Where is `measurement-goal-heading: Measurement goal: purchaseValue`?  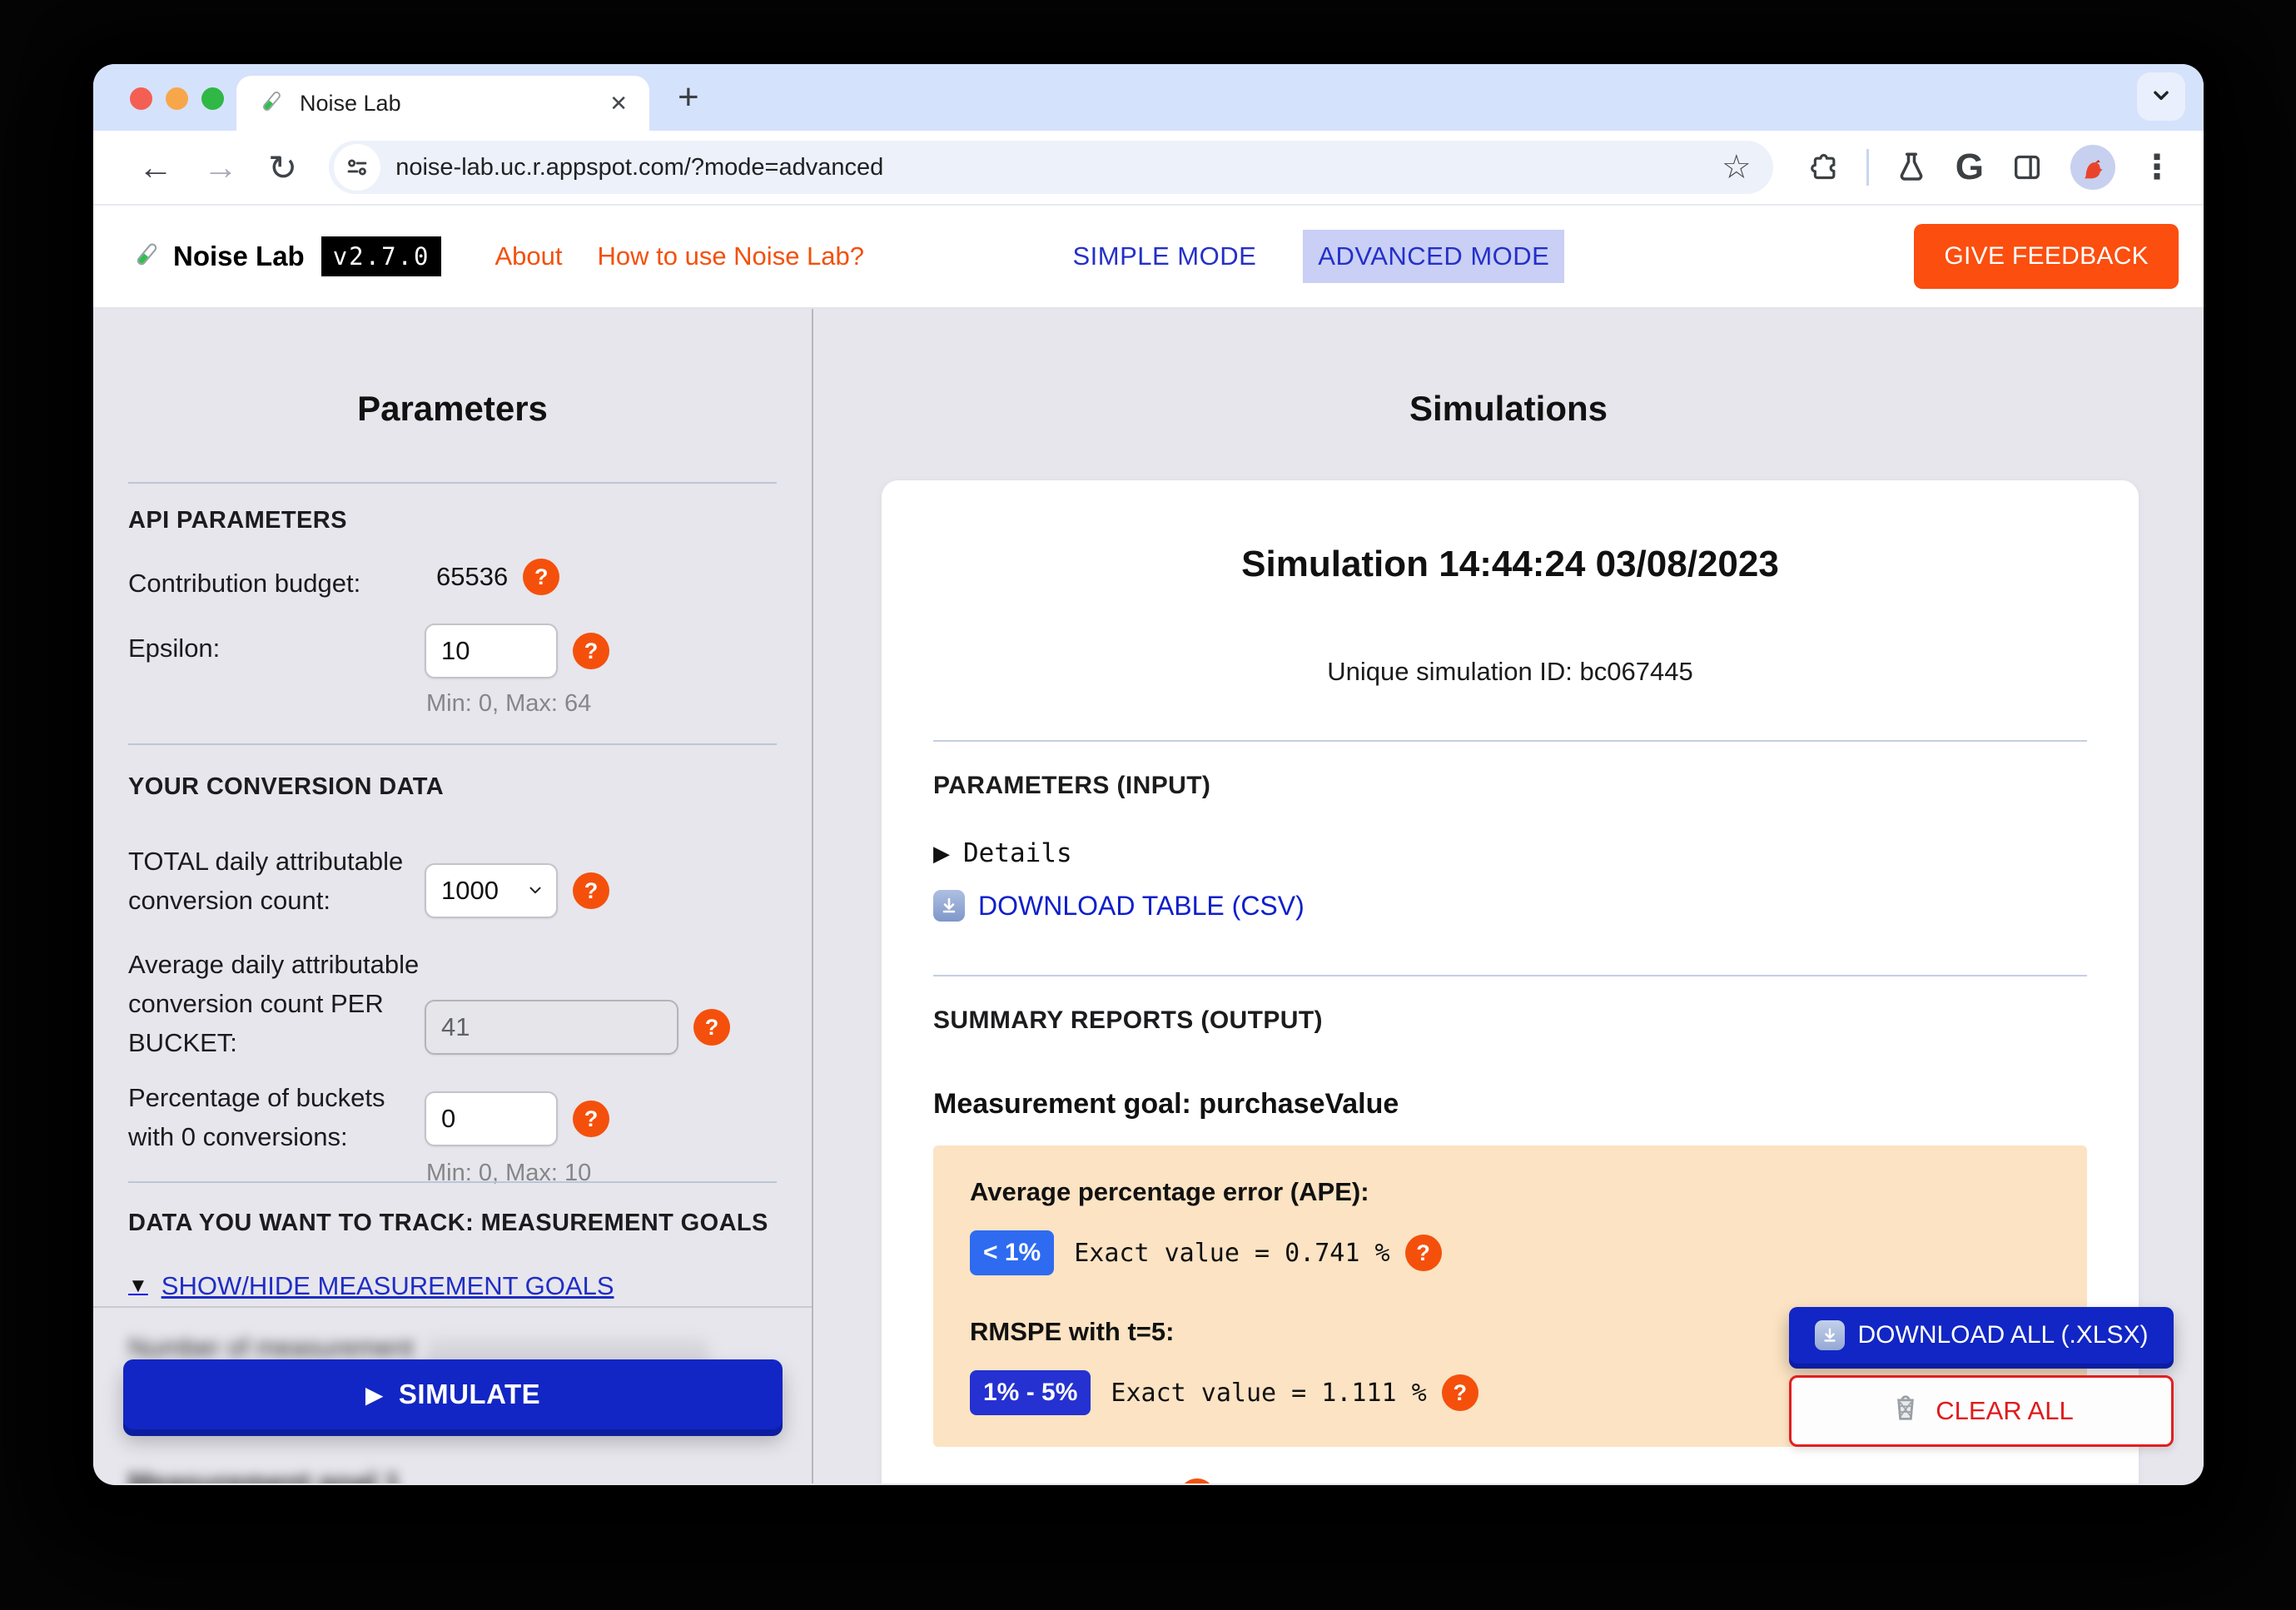 measurement-goal-heading: Measurement goal: purchaseValue is located at coordinates (1166, 1104).